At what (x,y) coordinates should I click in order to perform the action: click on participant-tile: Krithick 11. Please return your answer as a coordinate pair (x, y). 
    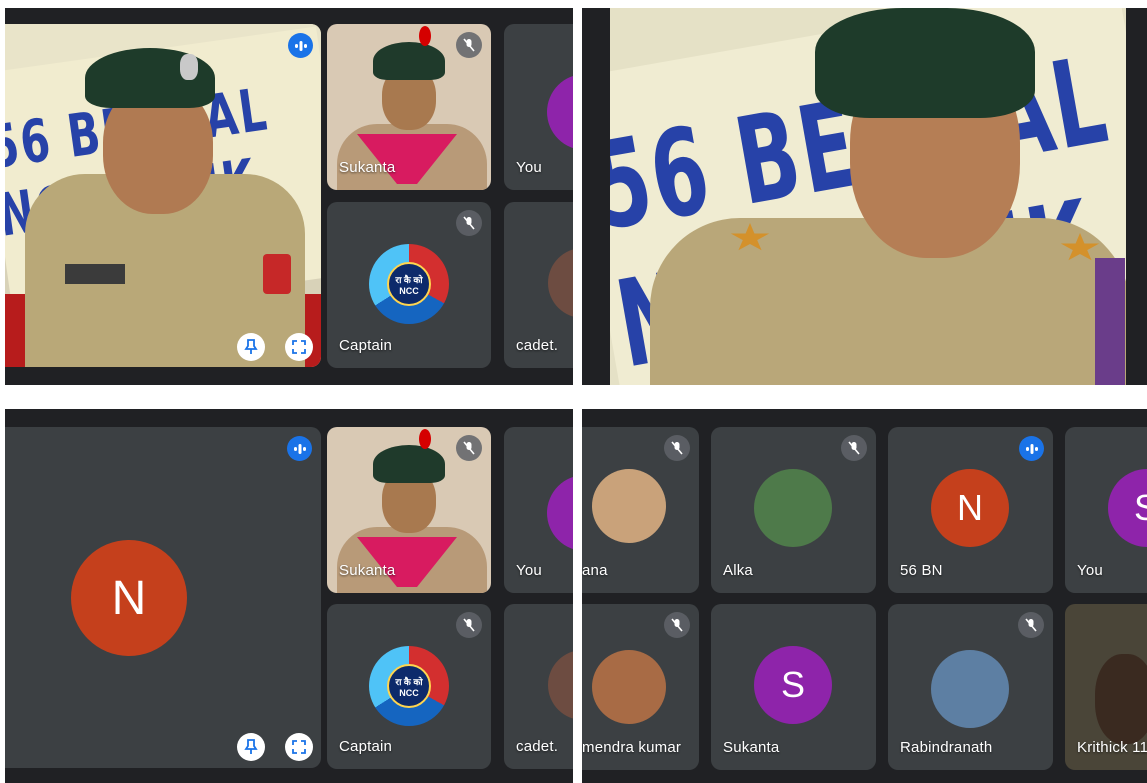
    Looking at the image, I should click on (1106, 687).